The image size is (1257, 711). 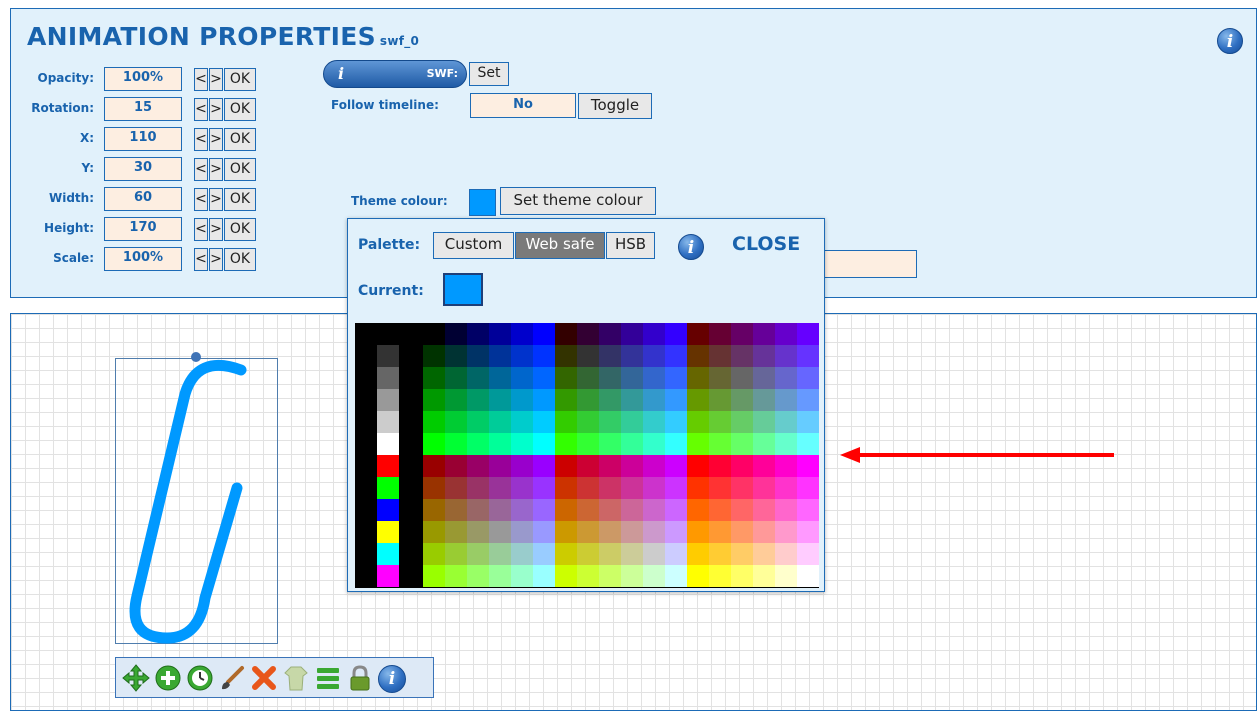 What do you see at coordinates (143, 169) in the screenshot?
I see `property-value: 30` at bounding box center [143, 169].